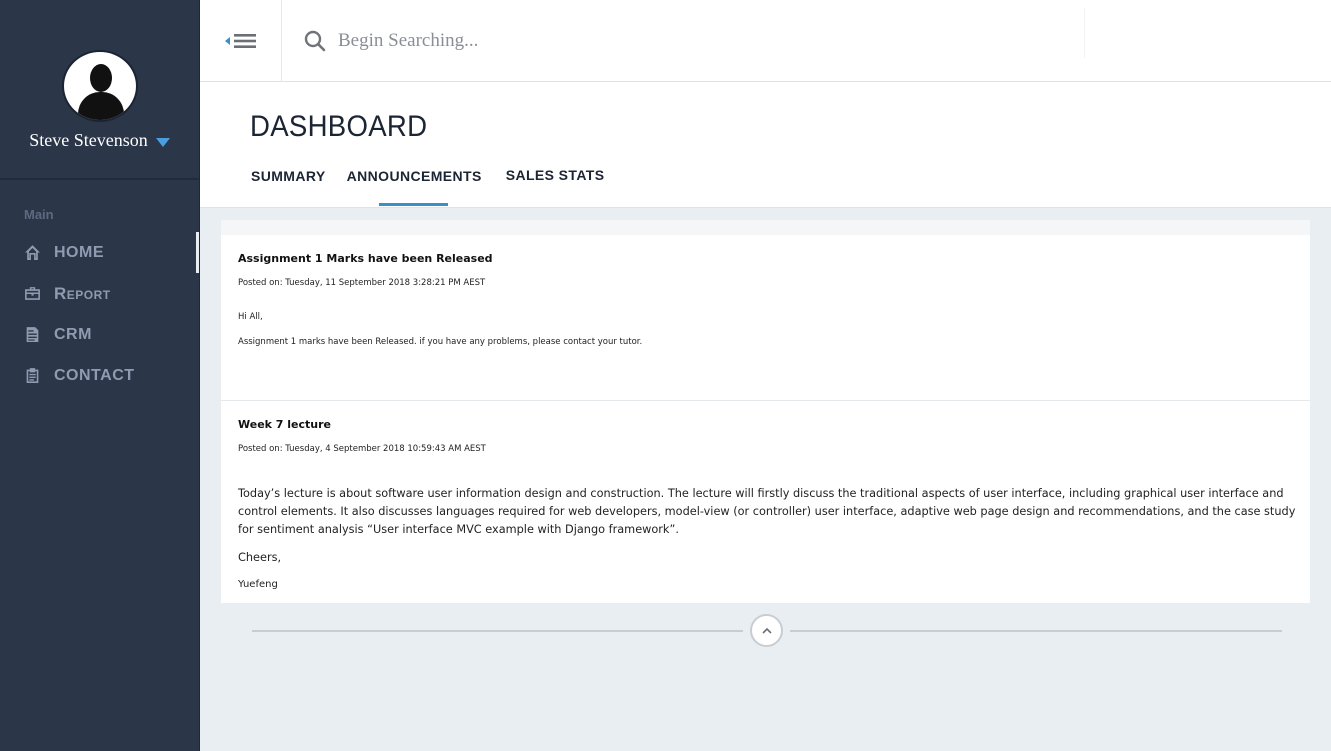 The height and width of the screenshot is (751, 1331). What do you see at coordinates (99, 334) in the screenshot?
I see `sidebar-item-crm: CRM` at bounding box center [99, 334].